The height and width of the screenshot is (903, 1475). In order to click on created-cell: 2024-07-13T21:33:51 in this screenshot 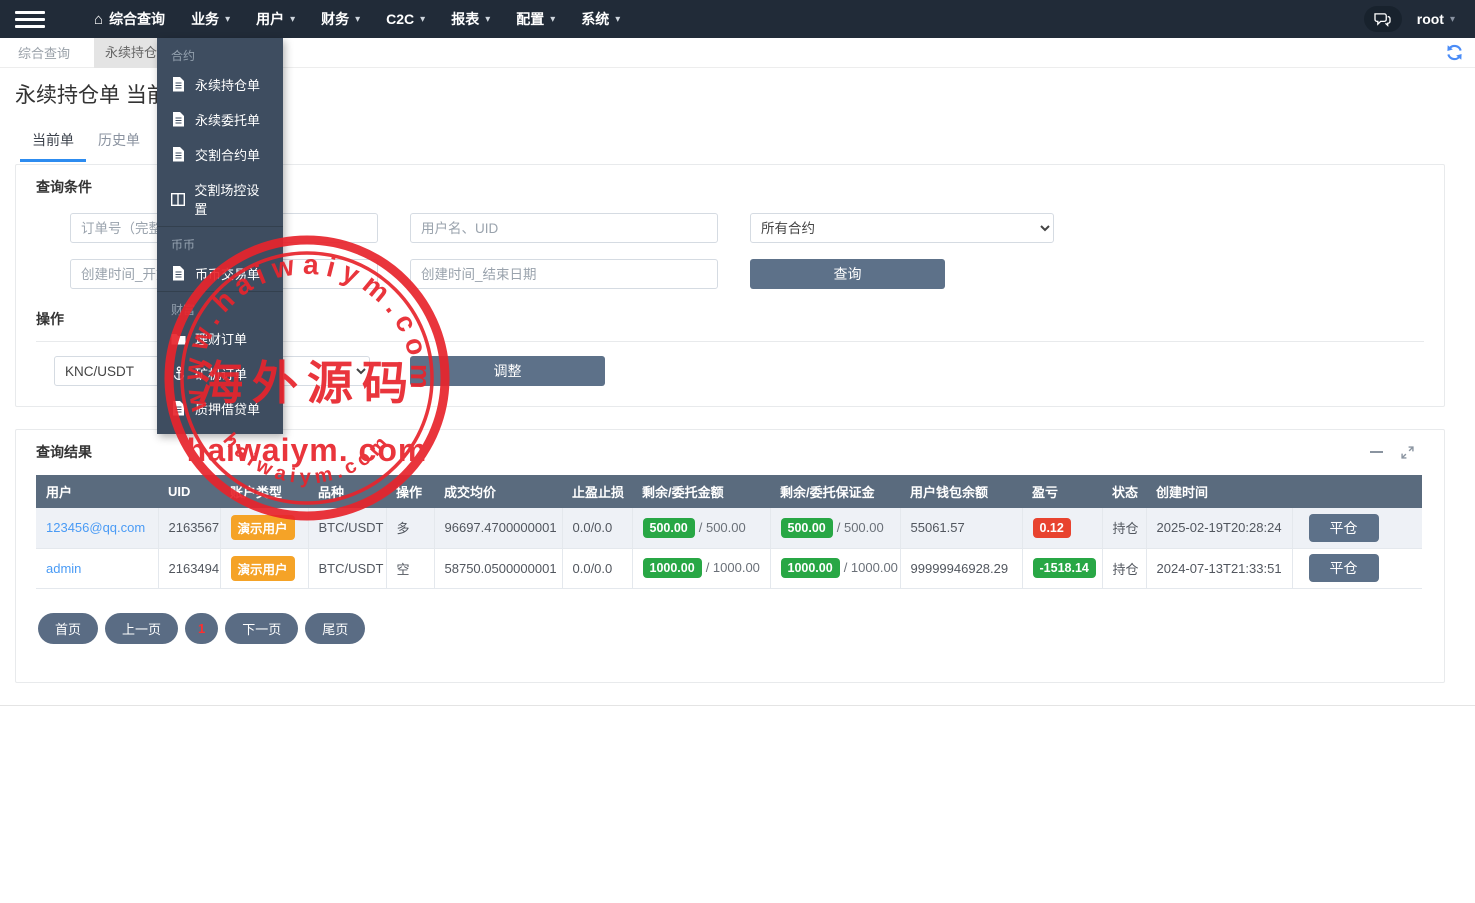, I will do `click(1219, 568)`.